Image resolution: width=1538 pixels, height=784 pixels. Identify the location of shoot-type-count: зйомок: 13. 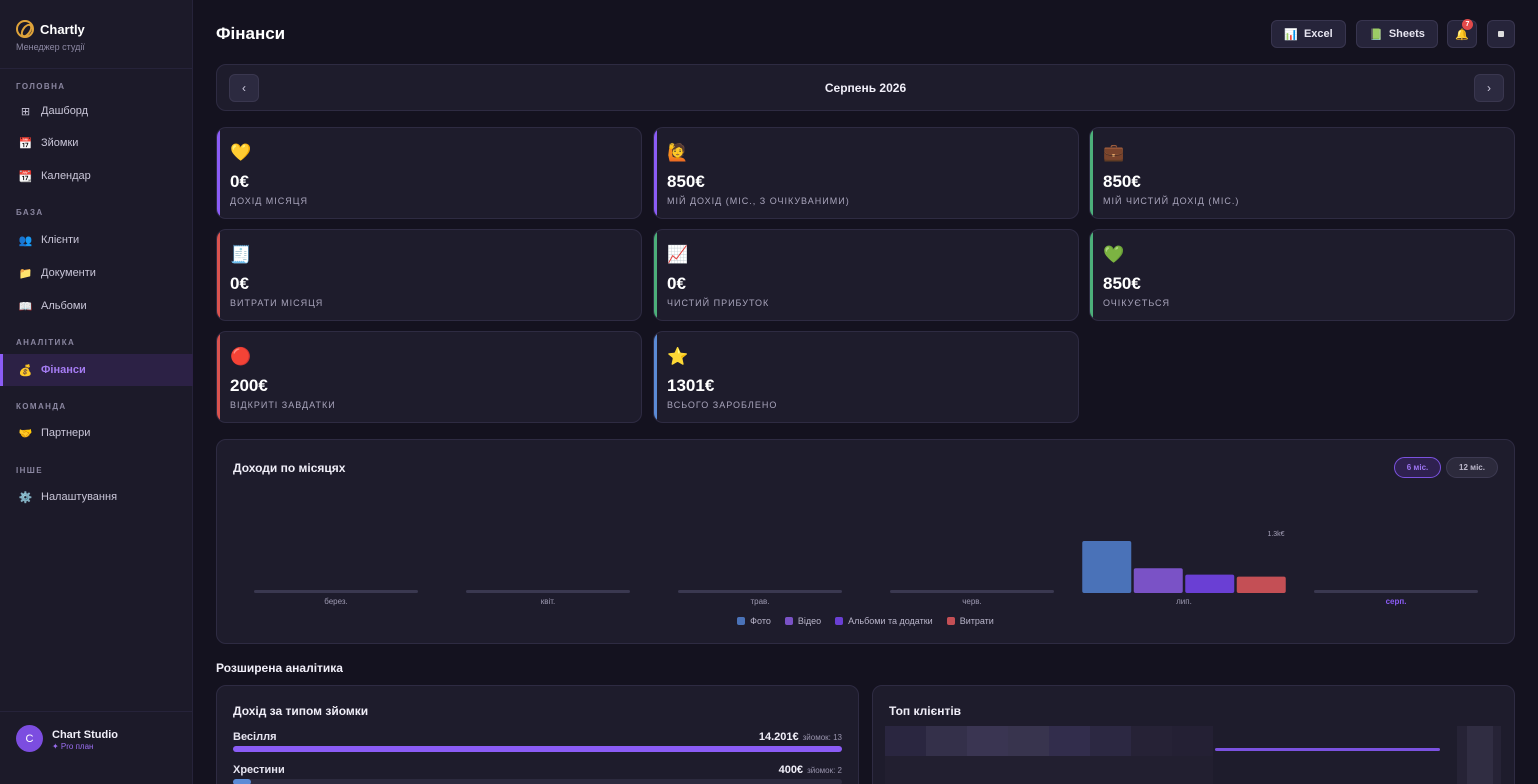
(822, 737).